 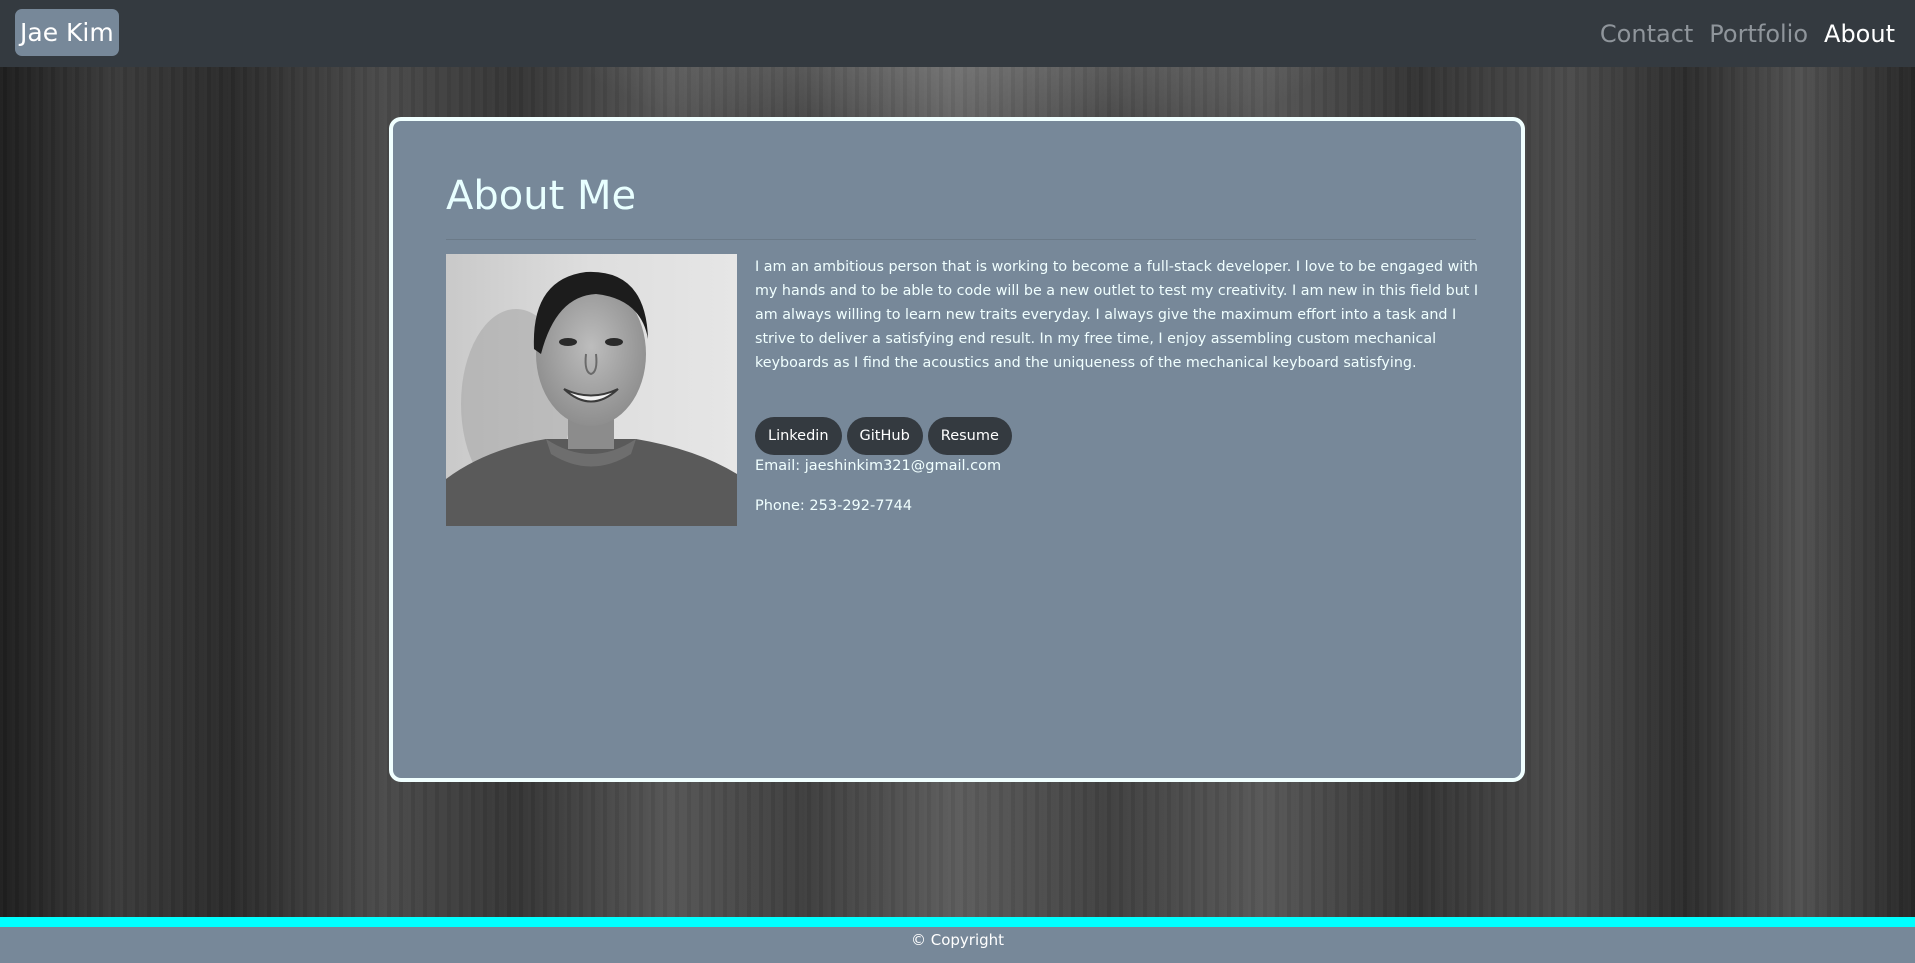 I want to click on github-button: GitHub, so click(x=884, y=436).